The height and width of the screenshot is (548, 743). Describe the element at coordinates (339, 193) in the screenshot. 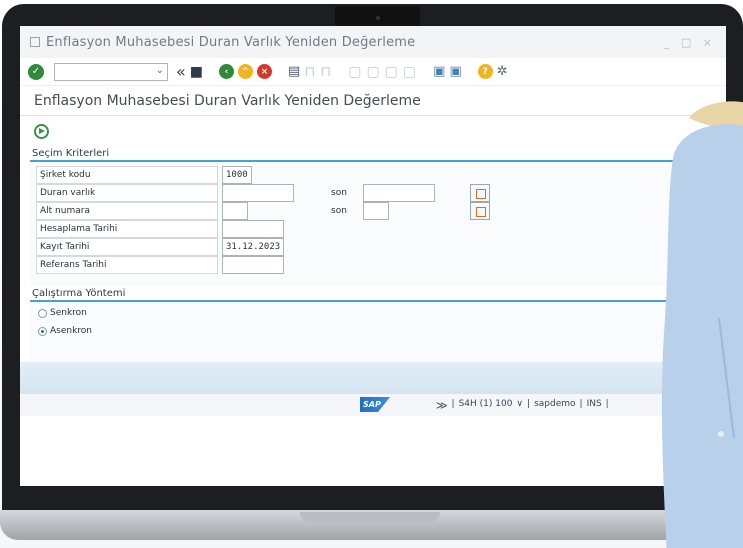

I see `asset-to-label: son` at that location.